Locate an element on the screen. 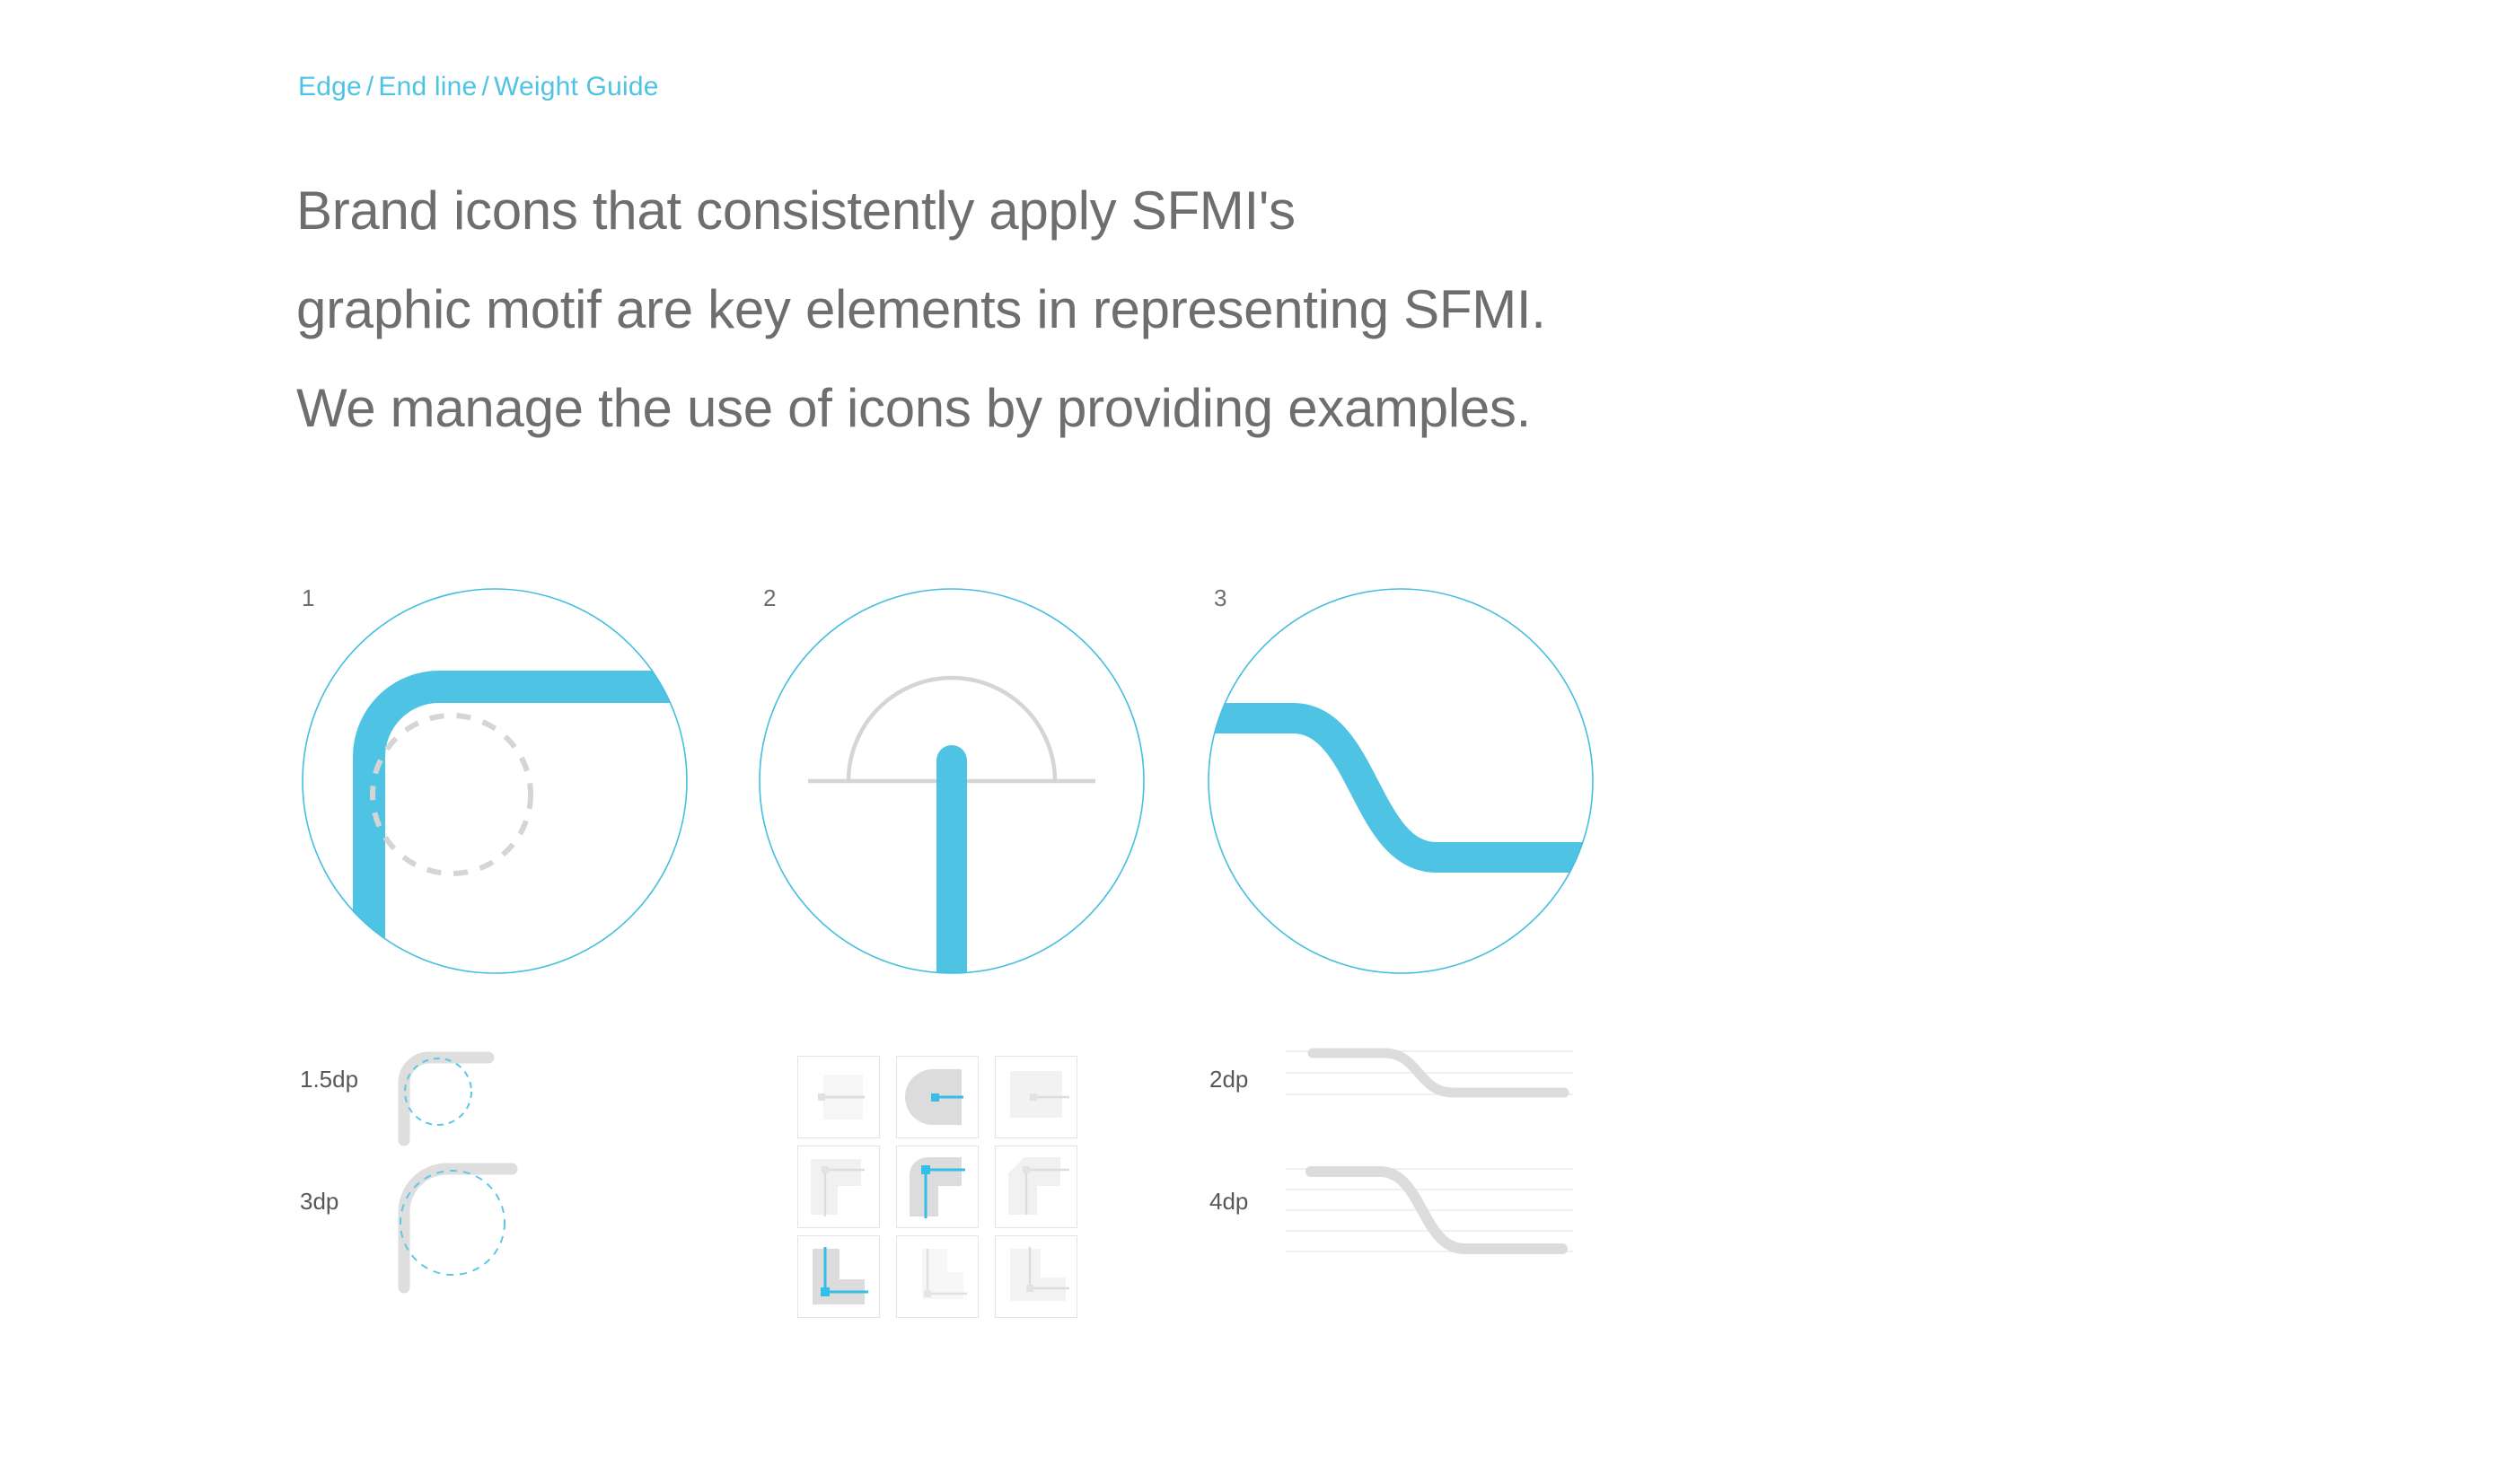 This screenshot has height=1484, width=2514. sample-label-4dp: 4dp is located at coordinates (1229, 1201).